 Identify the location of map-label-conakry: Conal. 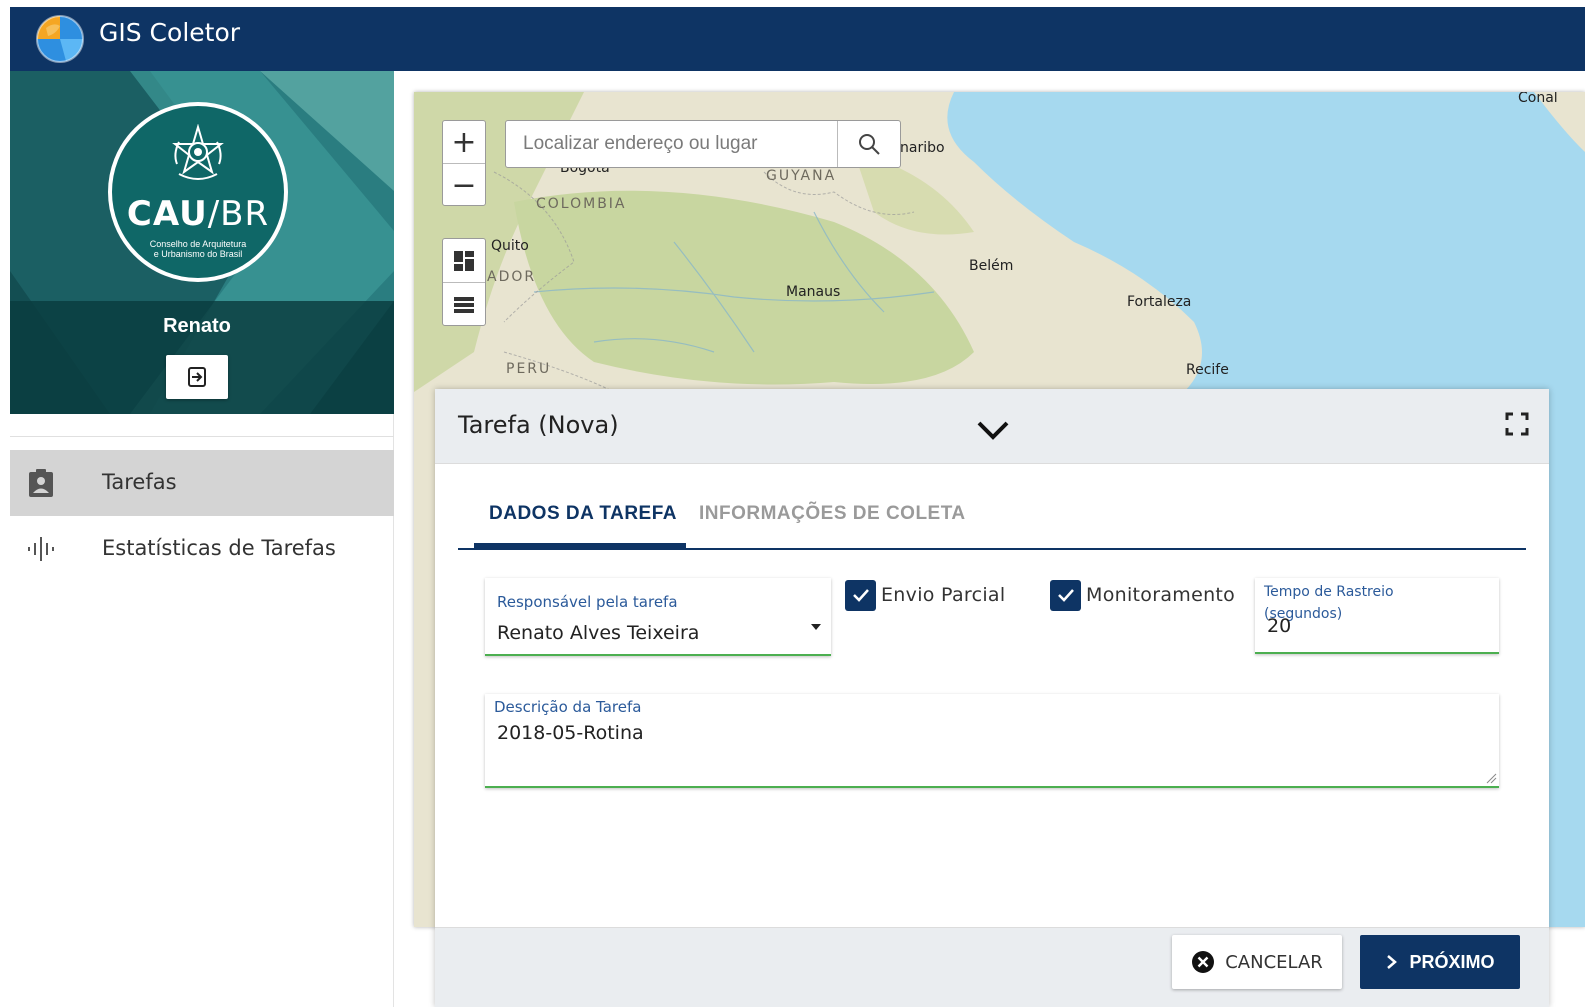
(1538, 99).